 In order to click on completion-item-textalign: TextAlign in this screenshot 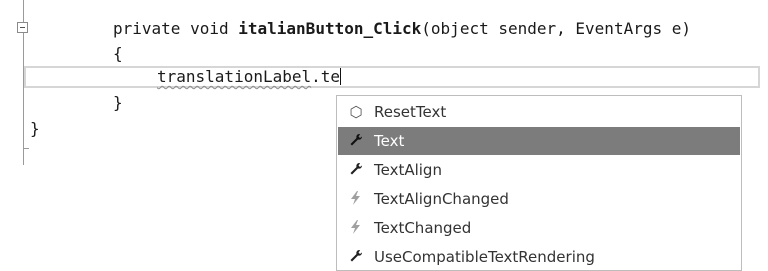, I will do `click(539, 170)`.